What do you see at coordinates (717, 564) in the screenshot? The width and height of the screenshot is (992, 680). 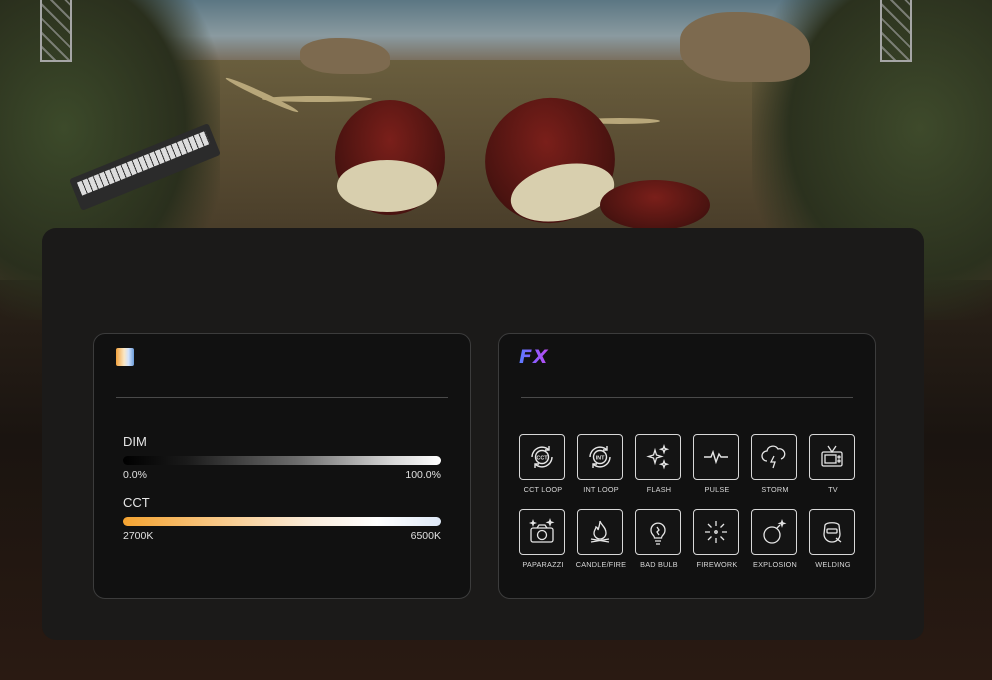 I see `fx-firework-label: FIREWORK` at bounding box center [717, 564].